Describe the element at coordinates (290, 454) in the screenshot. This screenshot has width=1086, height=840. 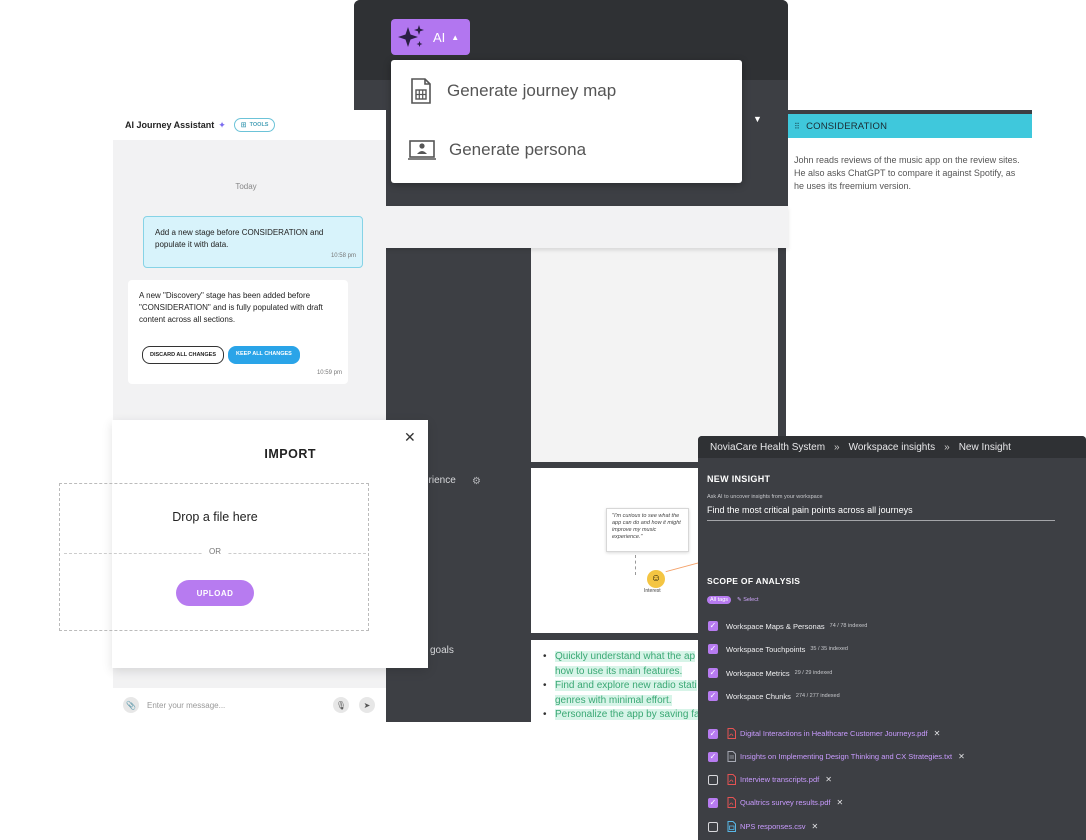
I see `modal-title: IMPORT` at that location.